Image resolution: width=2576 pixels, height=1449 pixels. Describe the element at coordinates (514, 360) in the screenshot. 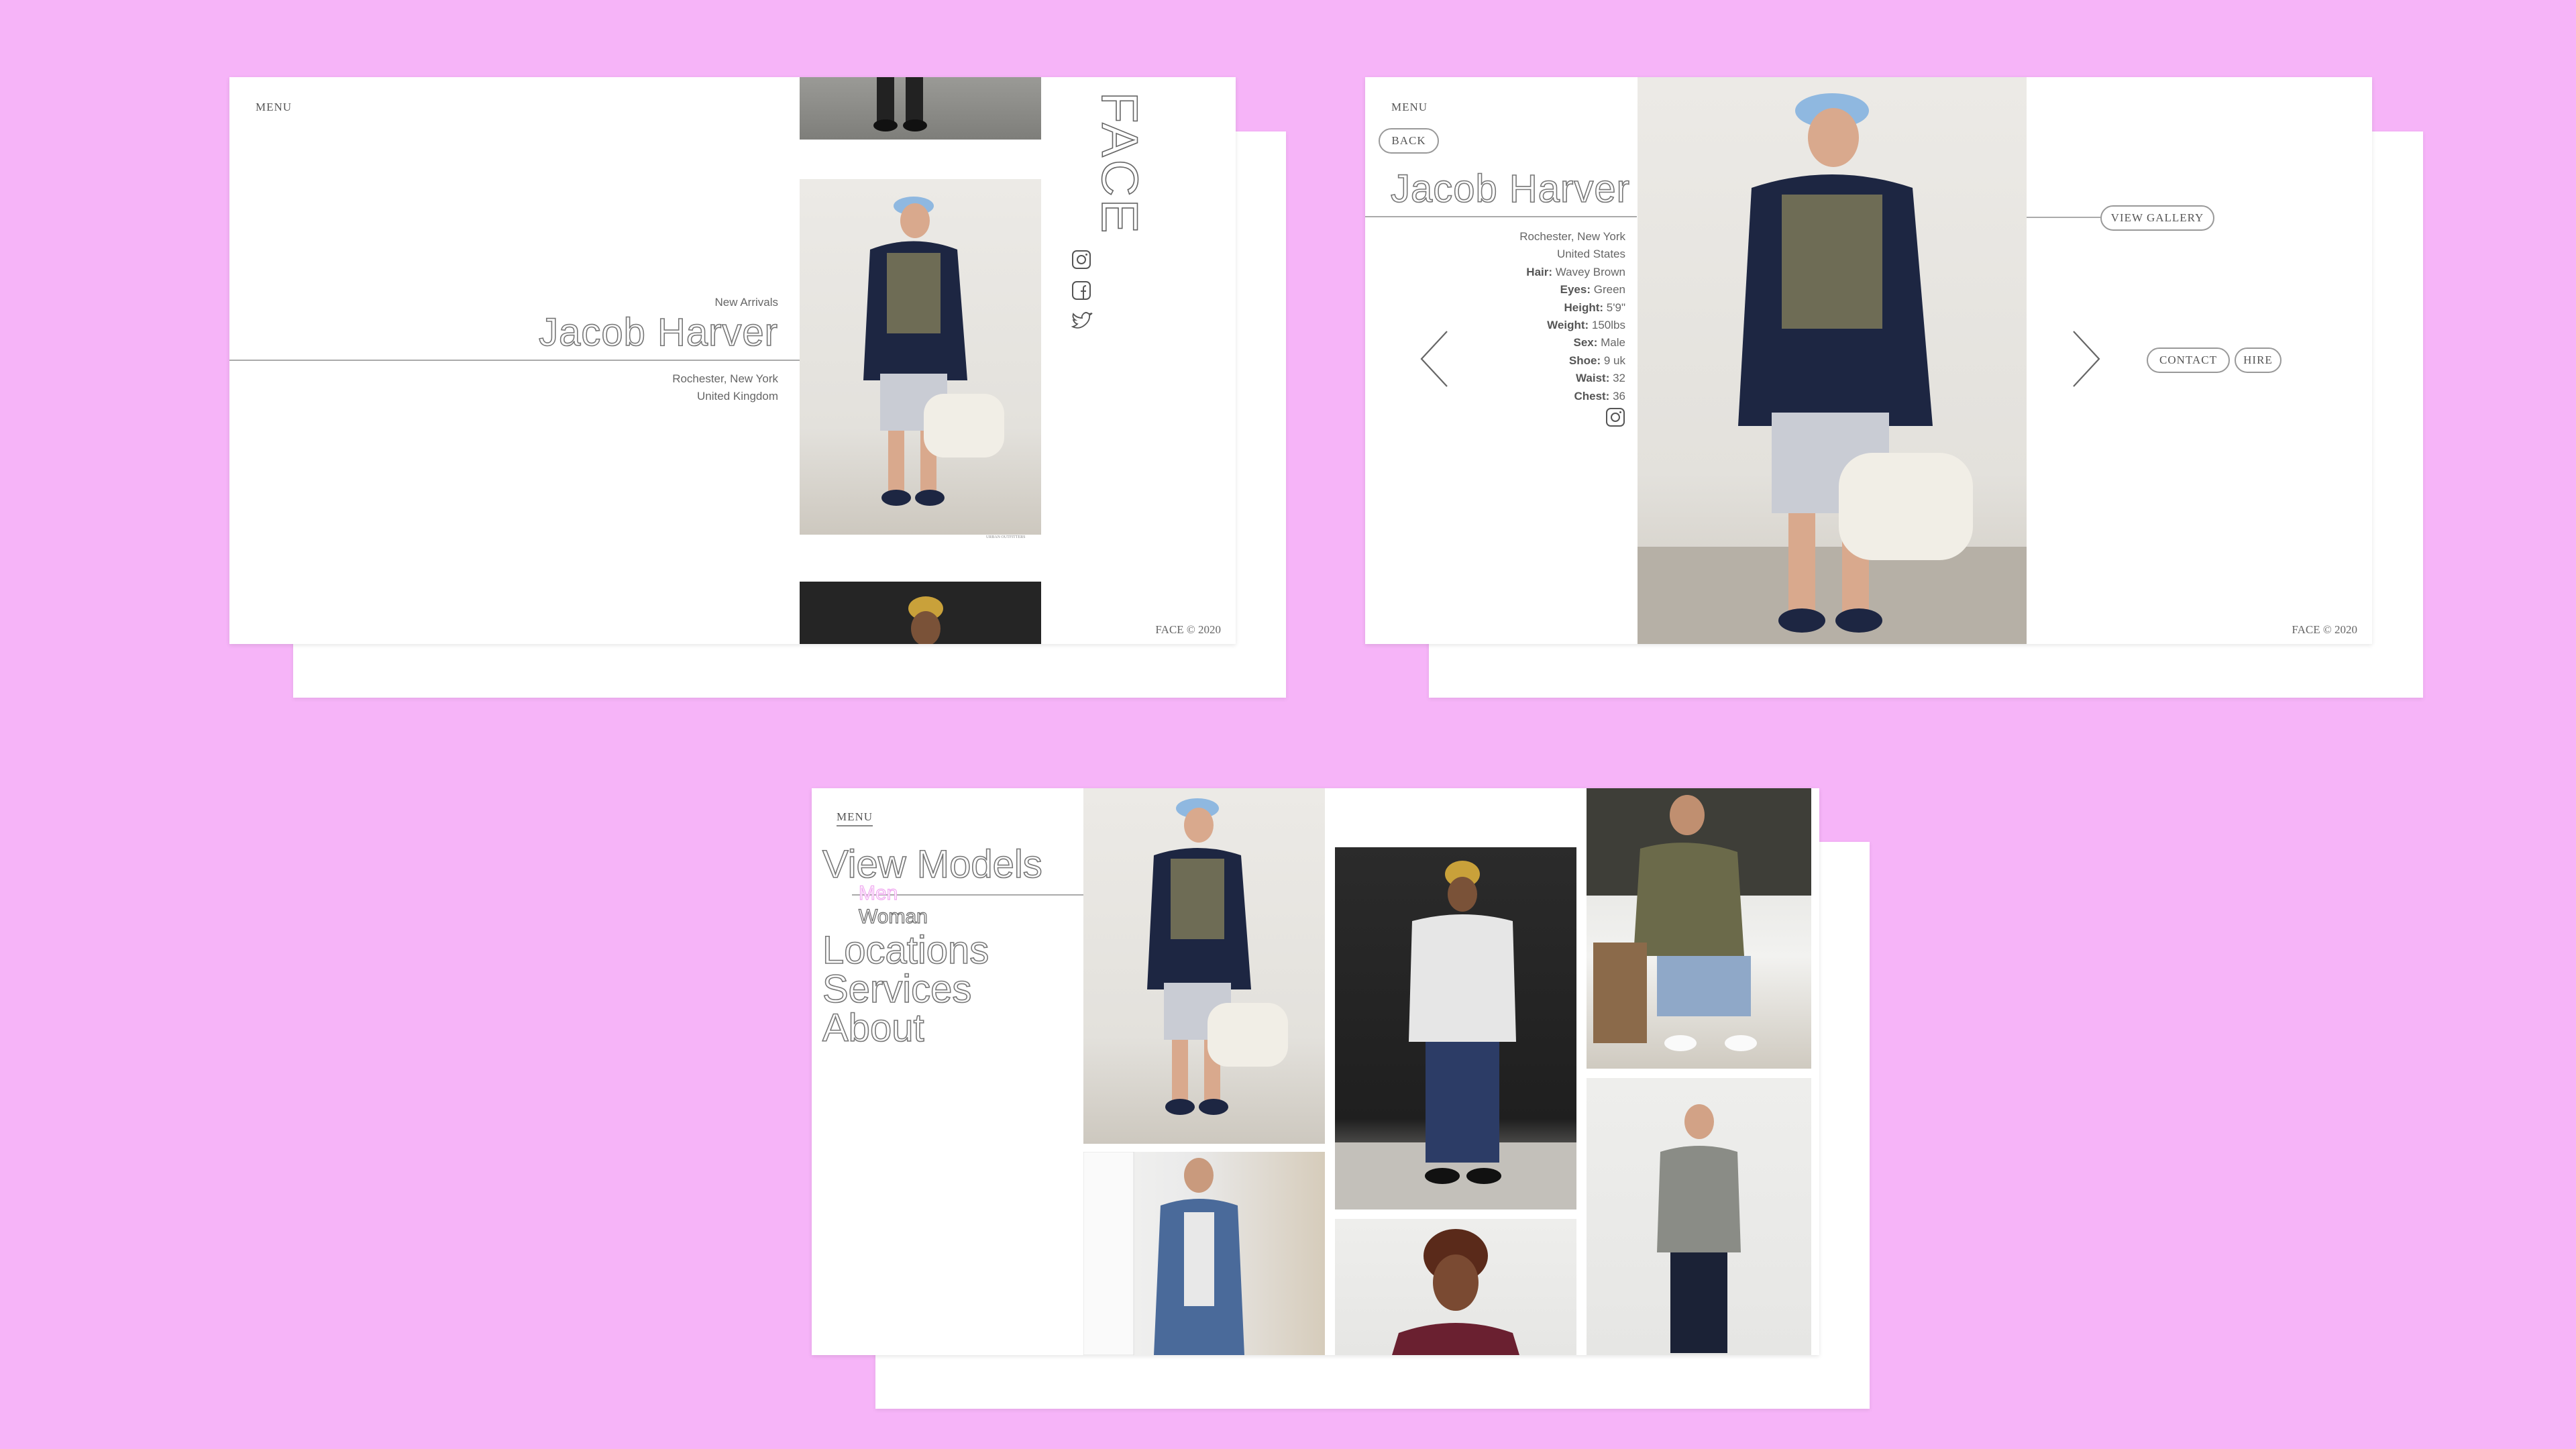

I see `divider` at that location.